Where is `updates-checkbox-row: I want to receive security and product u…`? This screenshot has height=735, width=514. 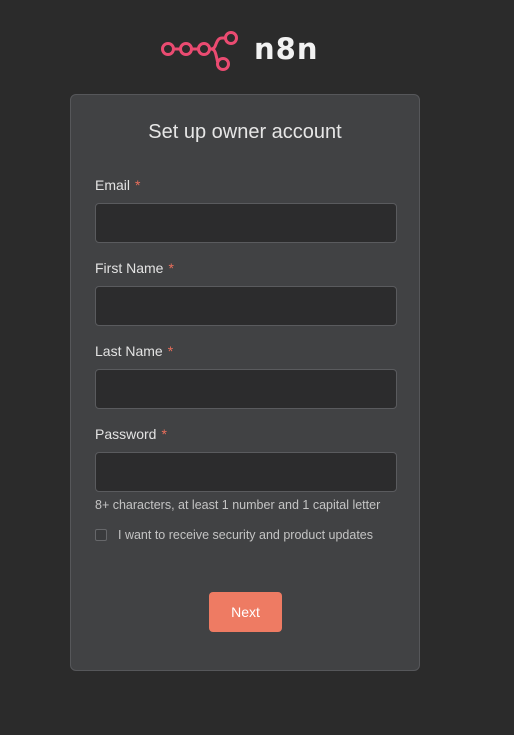
updates-checkbox-row: I want to receive security and product u… is located at coordinates (234, 535).